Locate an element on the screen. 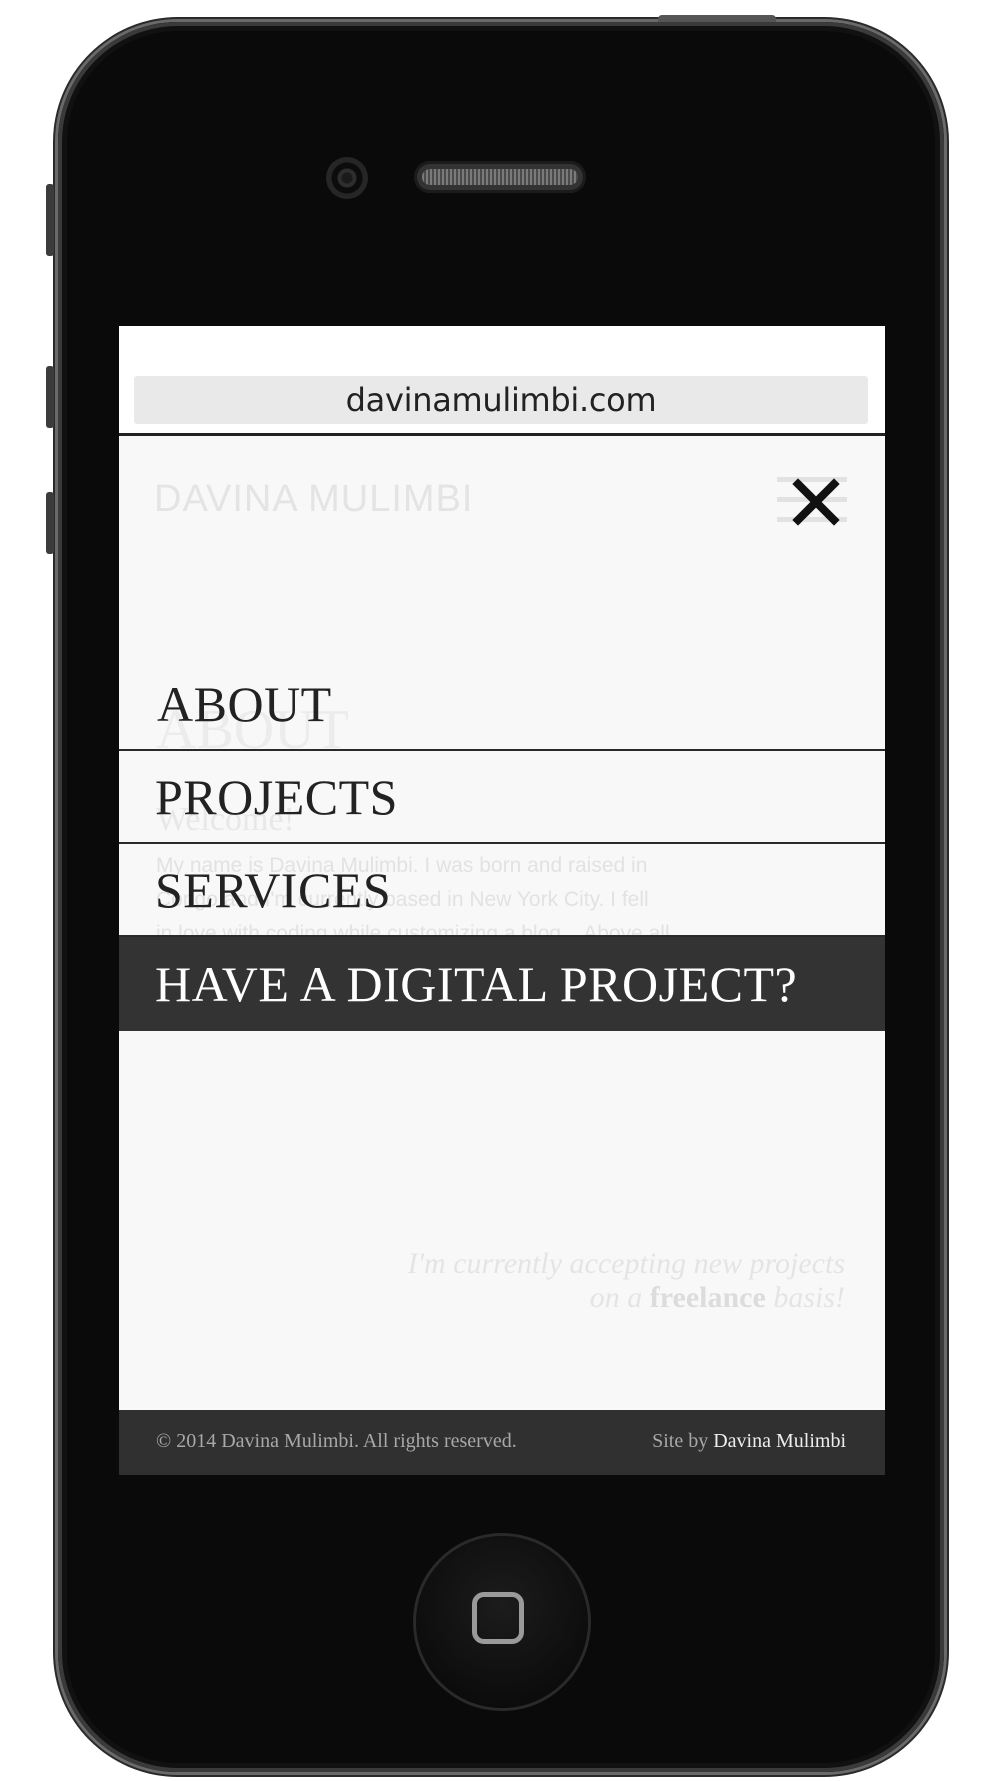 The width and height of the screenshot is (1000, 1781). menu-item-projects: PROJECTS is located at coordinates (502, 797).